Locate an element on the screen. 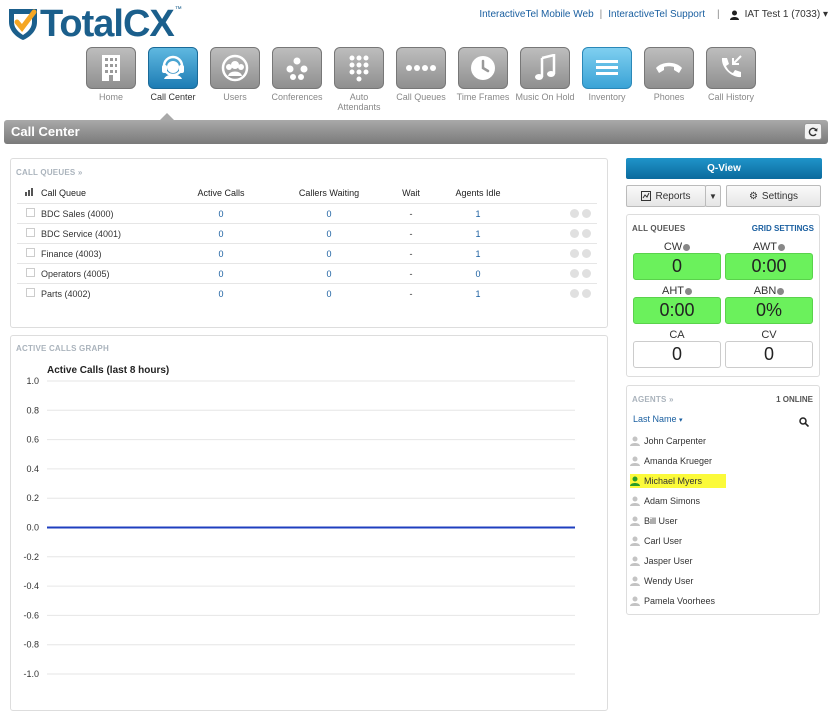 The height and width of the screenshot is (716, 828). nav-auto-attendants: Auto Attendants is located at coordinates (359, 79).